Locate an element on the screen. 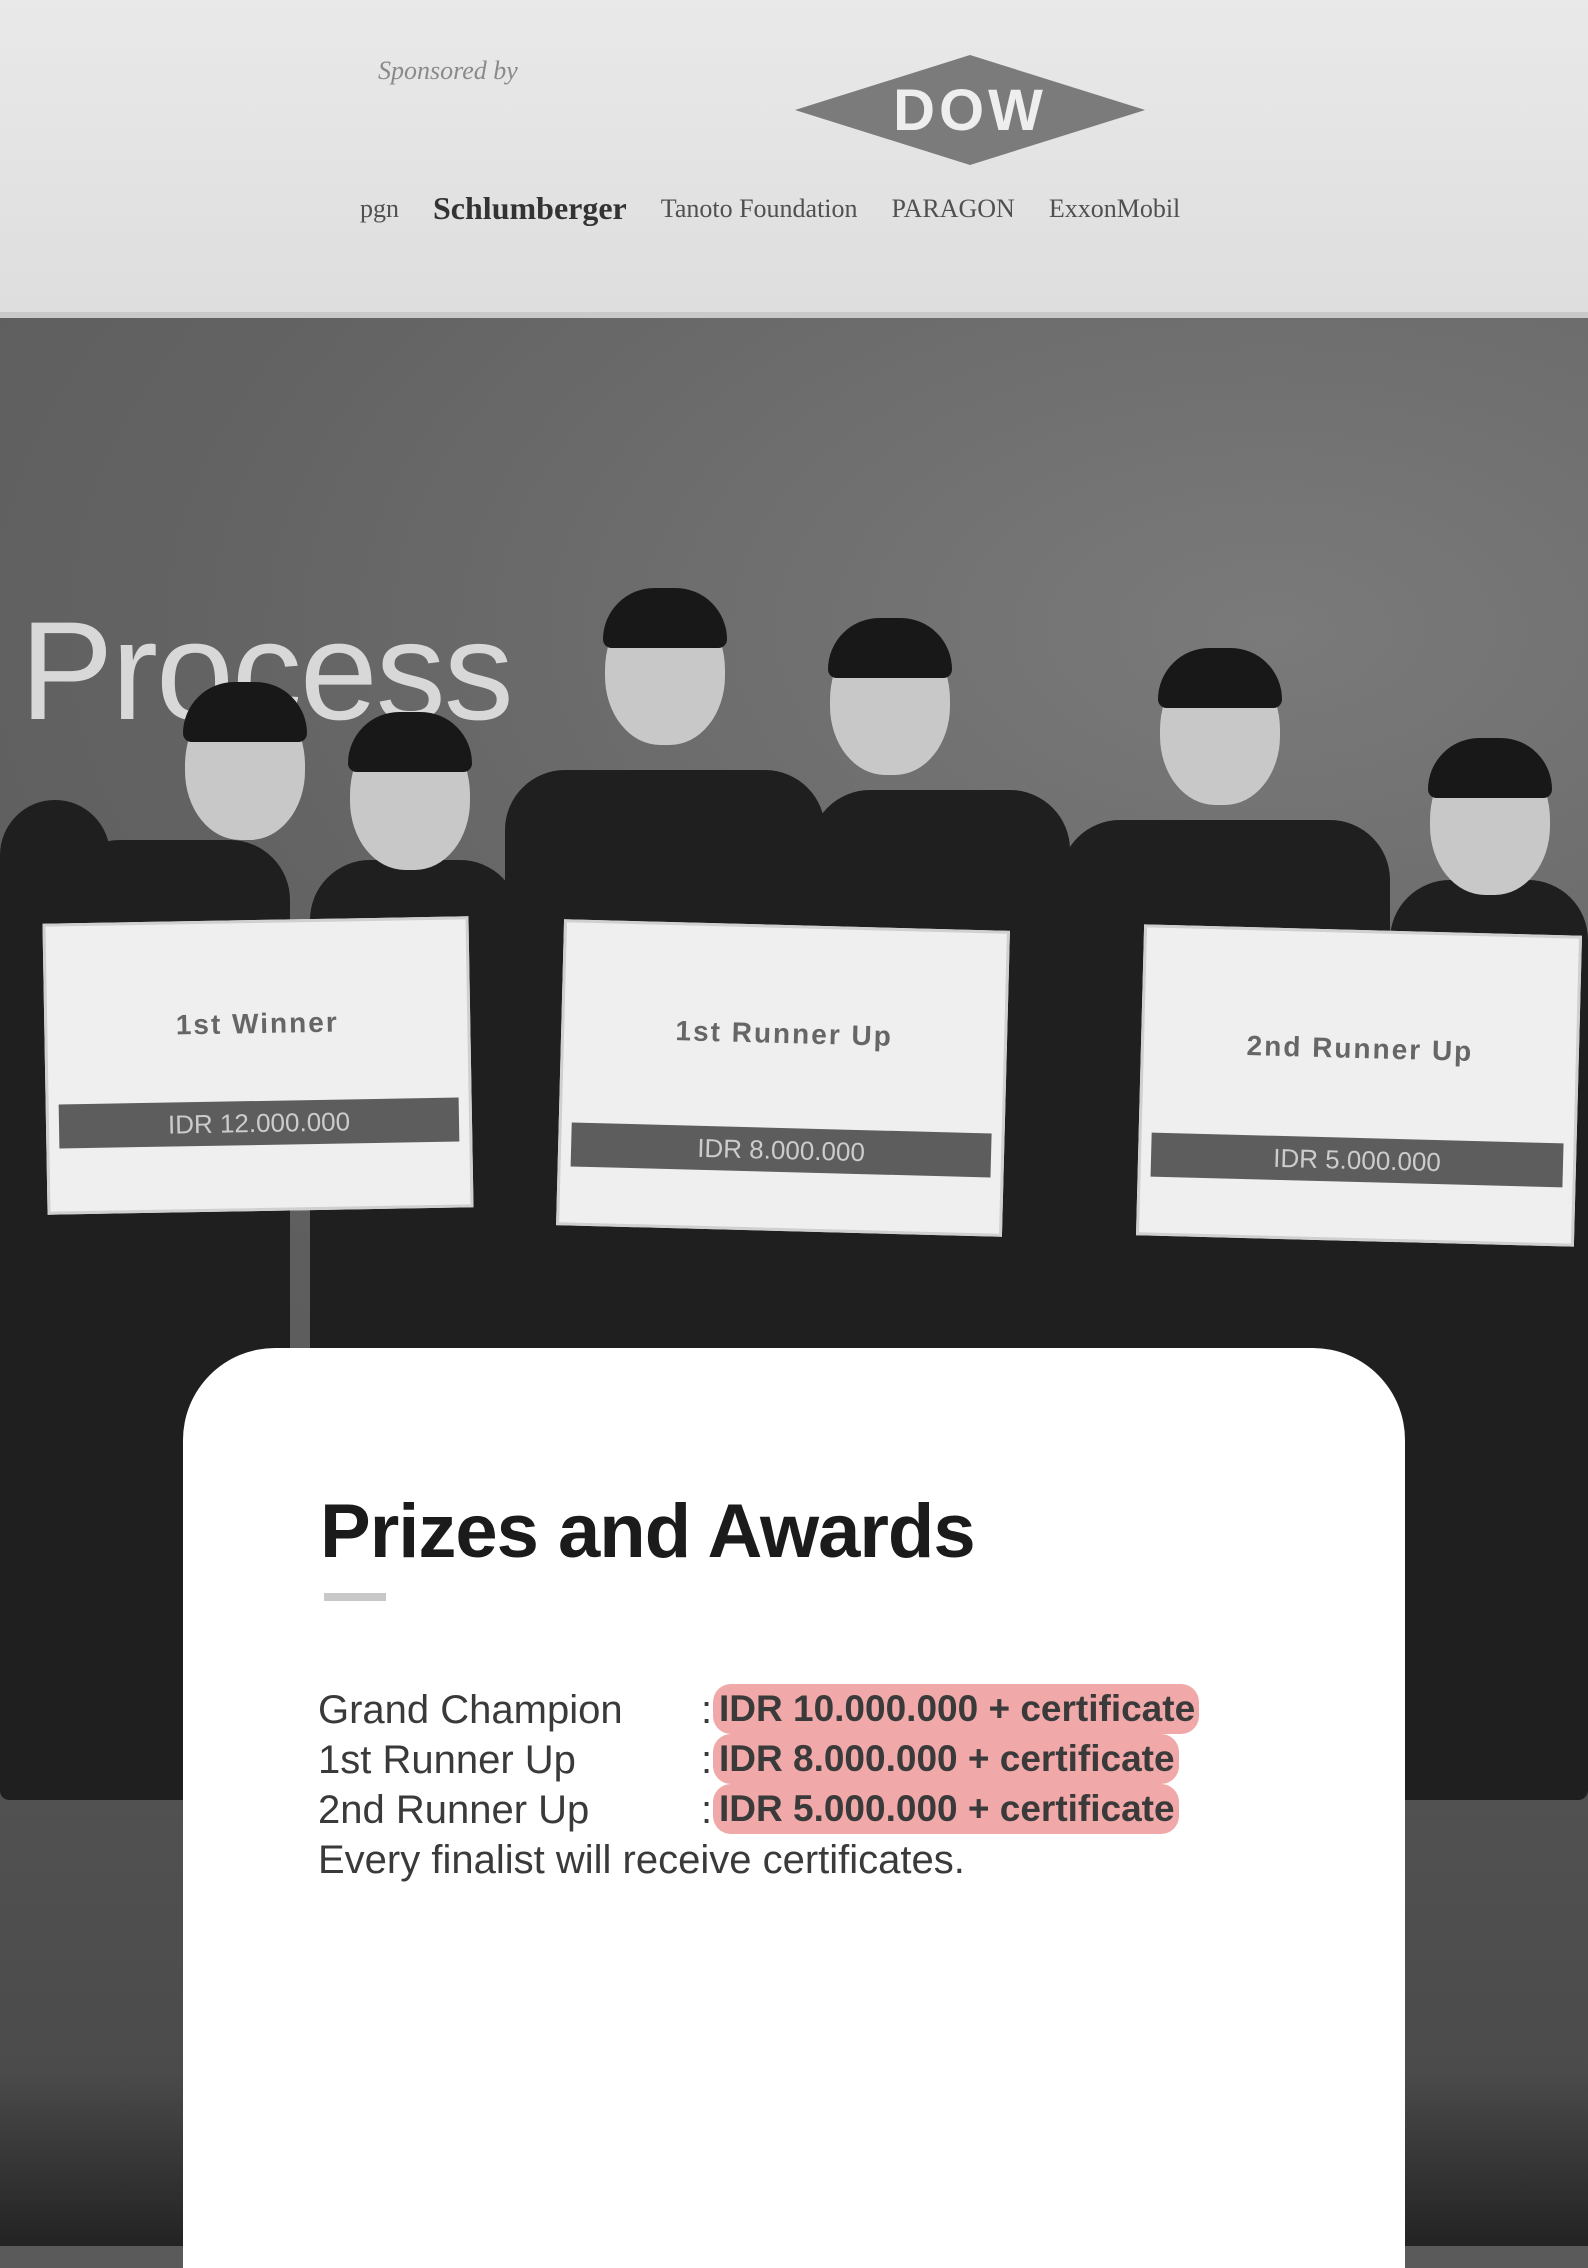  prize-board-amount: IDR 12.000.000 is located at coordinates (259, 1123).